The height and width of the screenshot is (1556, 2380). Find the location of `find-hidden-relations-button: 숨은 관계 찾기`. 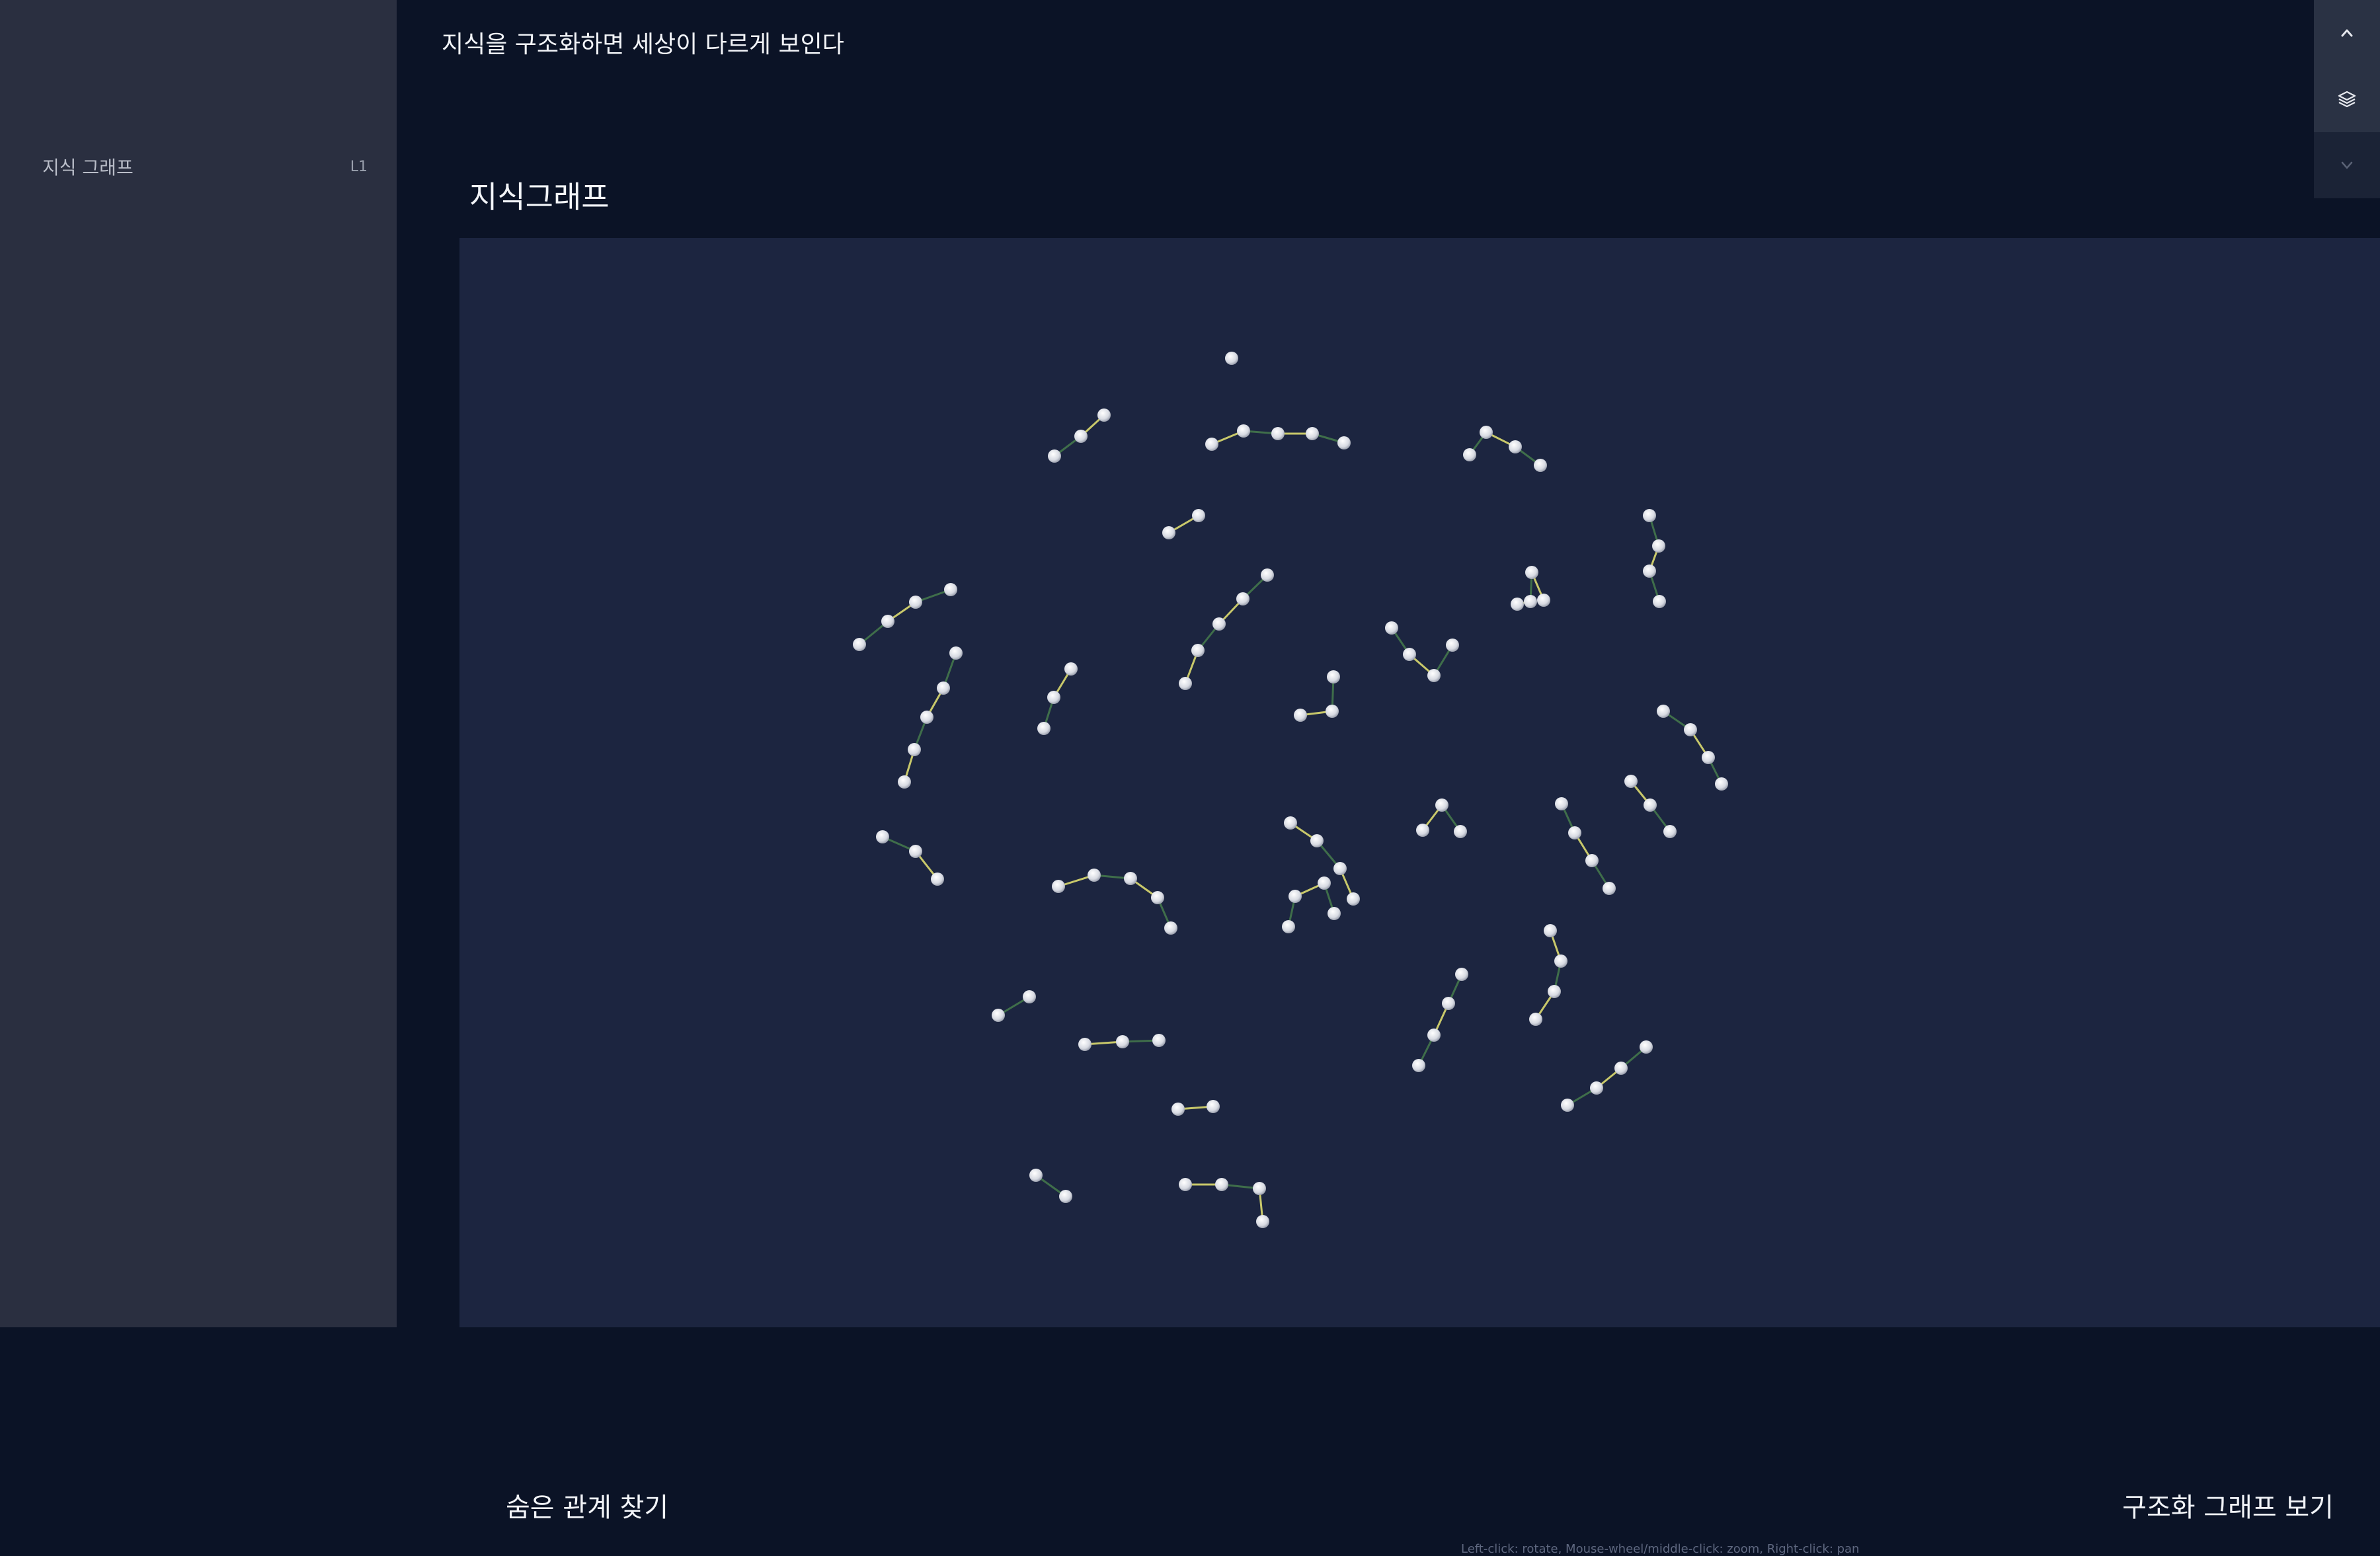

find-hidden-relations-button: 숨은 관계 찾기 is located at coordinates (587, 1505).